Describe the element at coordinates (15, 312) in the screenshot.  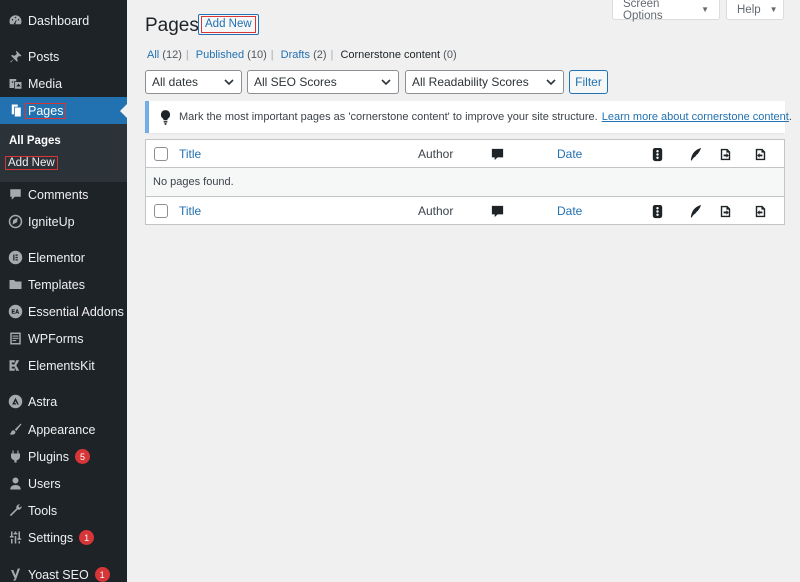
I see `ea-icon` at that location.